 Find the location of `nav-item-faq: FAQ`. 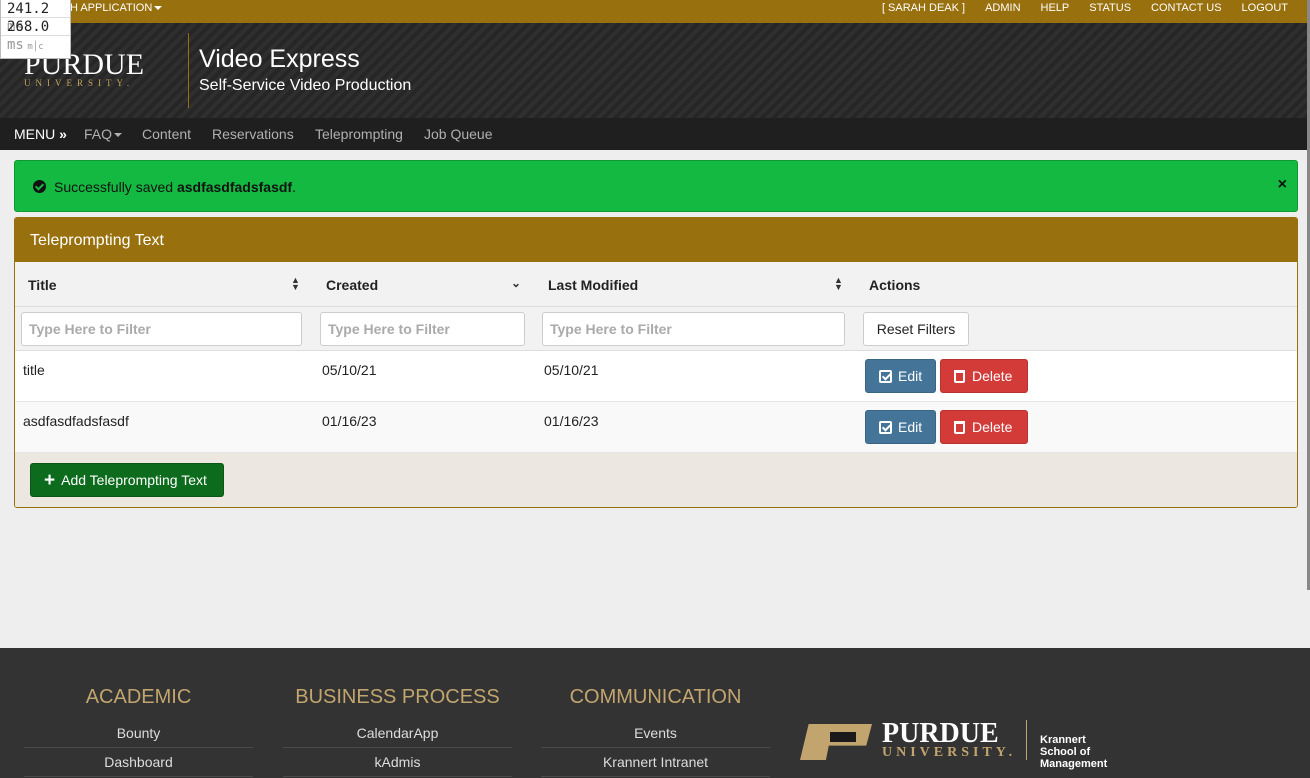

nav-item-faq: FAQ is located at coordinates (103, 134).